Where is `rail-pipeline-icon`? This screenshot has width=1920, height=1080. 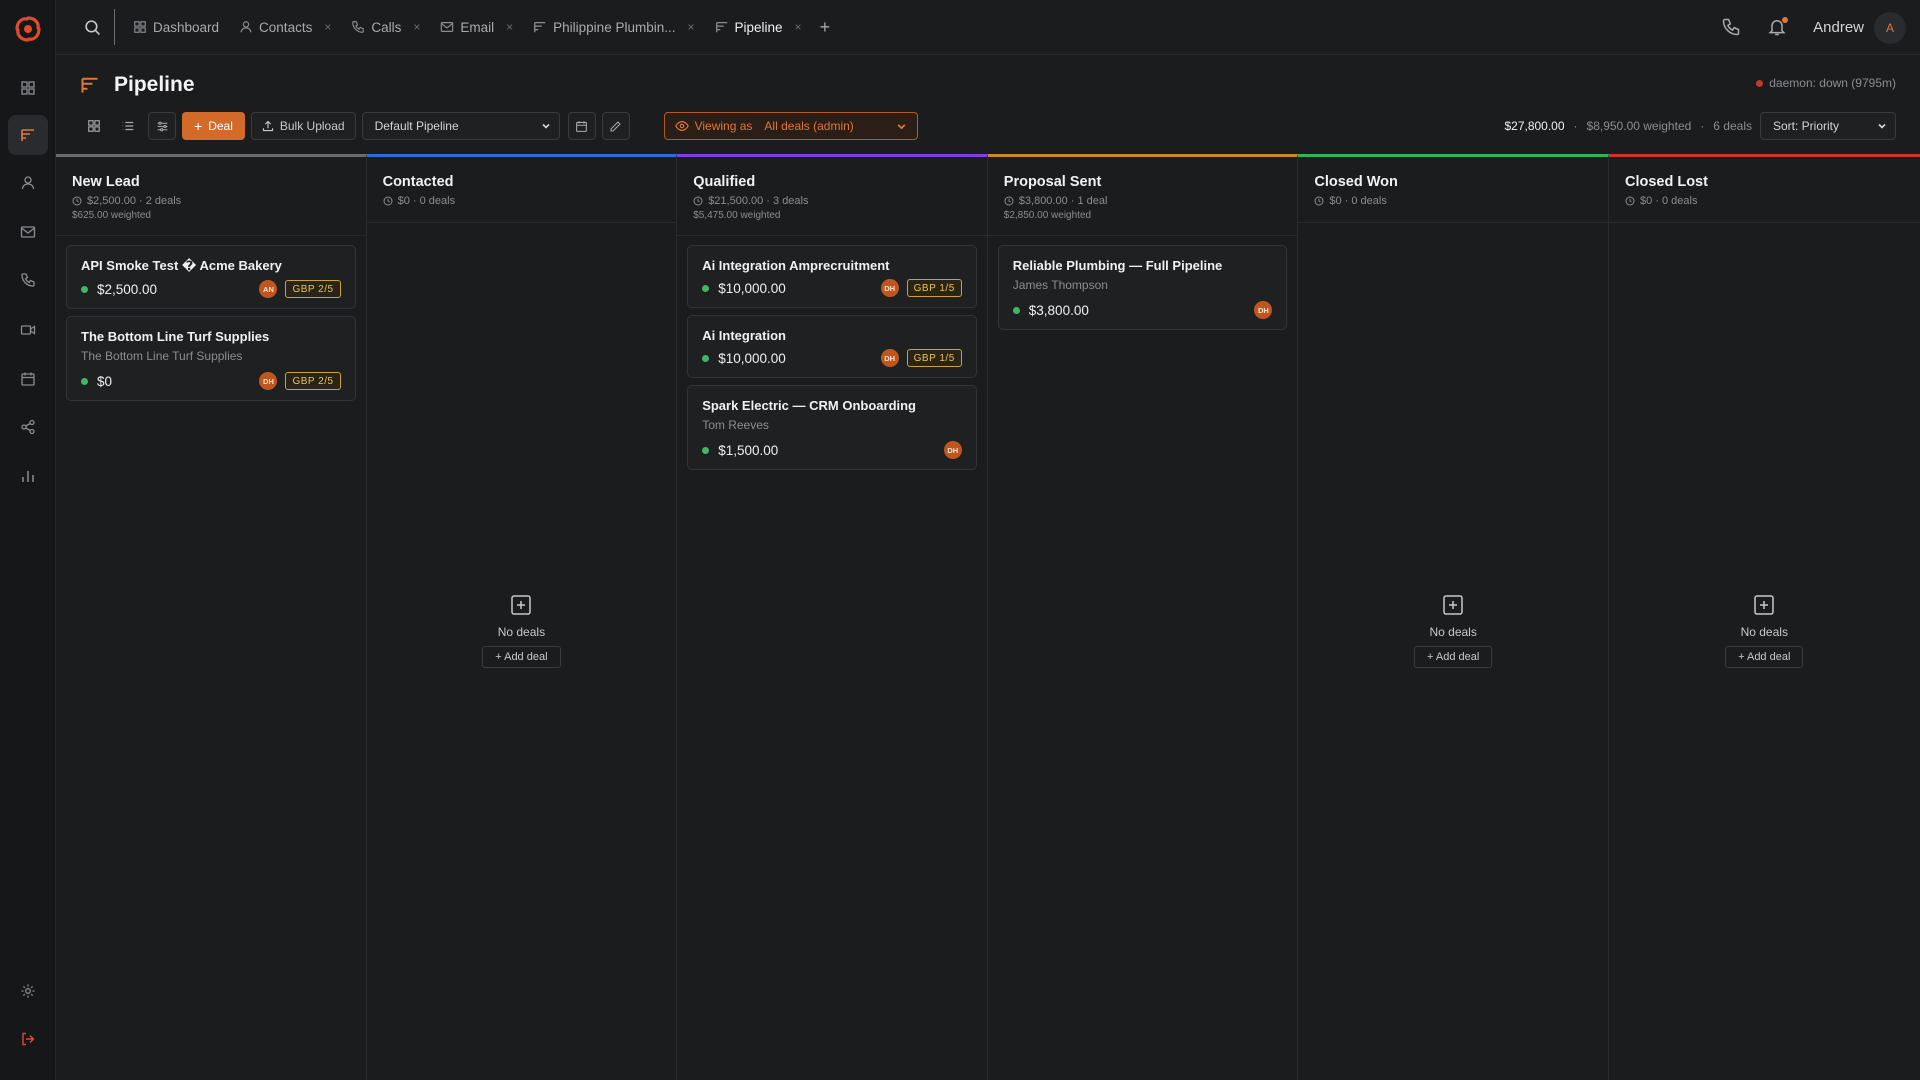 rail-pipeline-icon is located at coordinates (28, 135).